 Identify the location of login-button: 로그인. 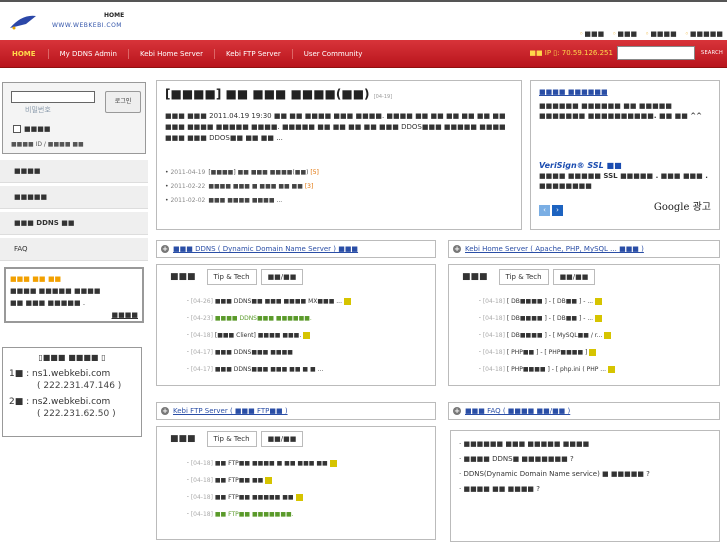
(123, 102).